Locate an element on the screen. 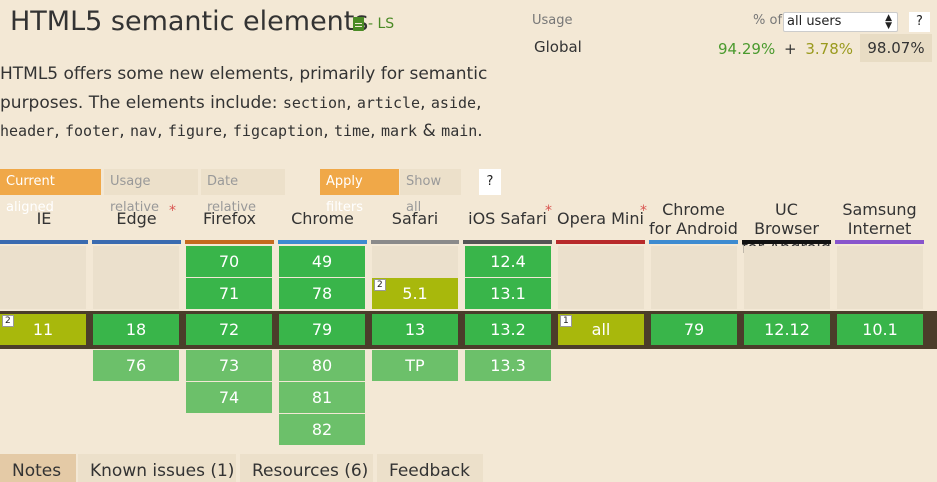  usage-label: Usage is located at coordinates (552, 20).